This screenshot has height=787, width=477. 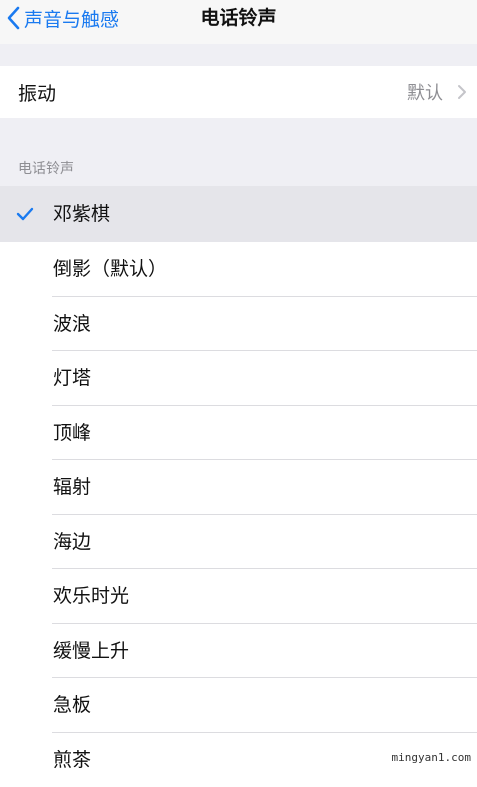 What do you see at coordinates (462, 94) in the screenshot?
I see `chevron-right-icon` at bounding box center [462, 94].